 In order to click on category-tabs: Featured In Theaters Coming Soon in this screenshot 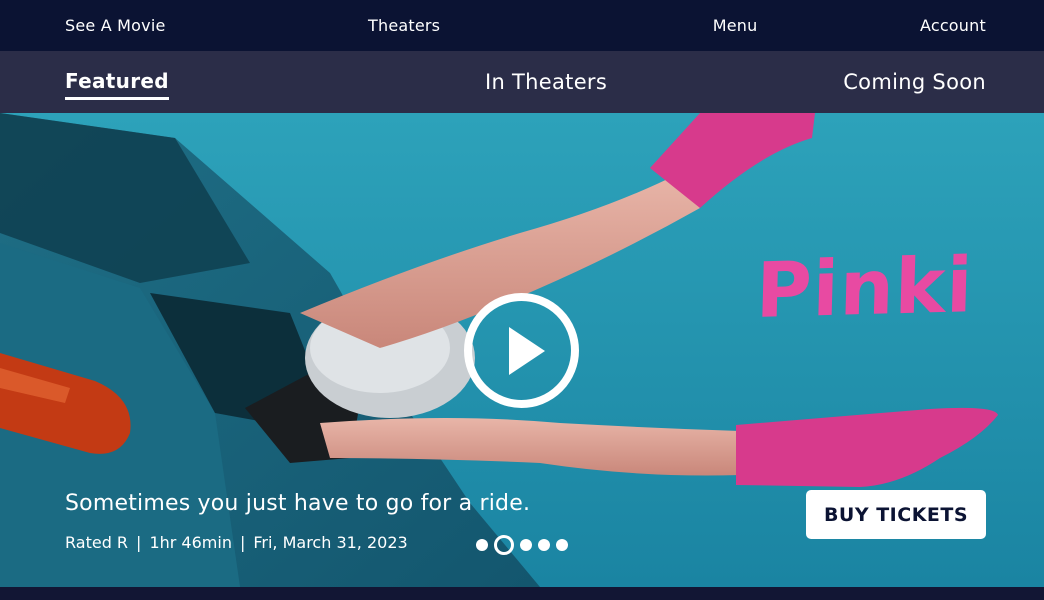, I will do `click(522, 82)`.